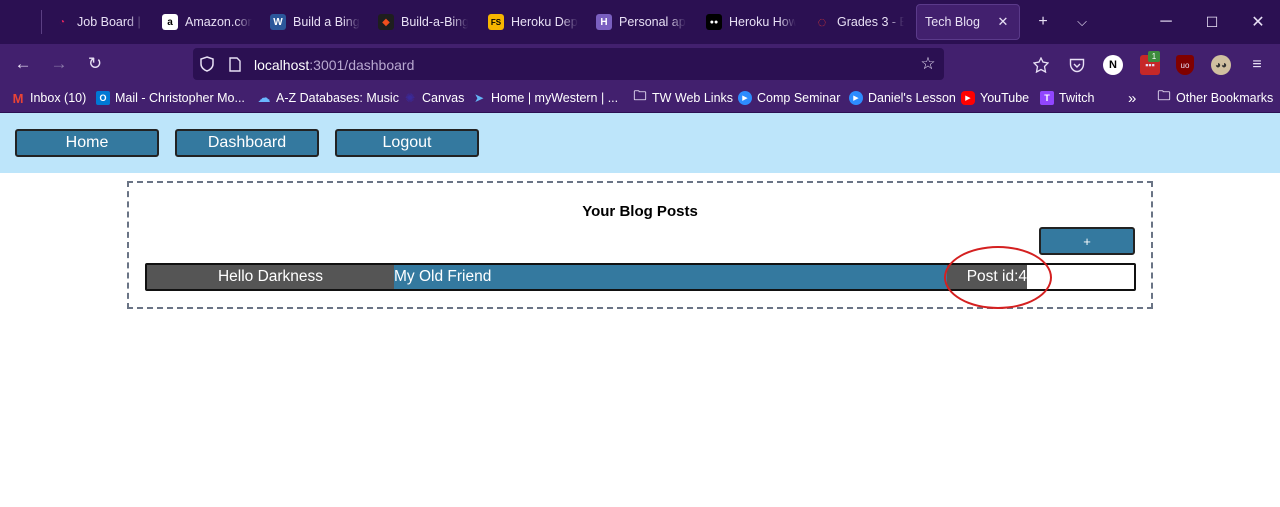  I want to click on extension-badge: 1, so click(1154, 56).